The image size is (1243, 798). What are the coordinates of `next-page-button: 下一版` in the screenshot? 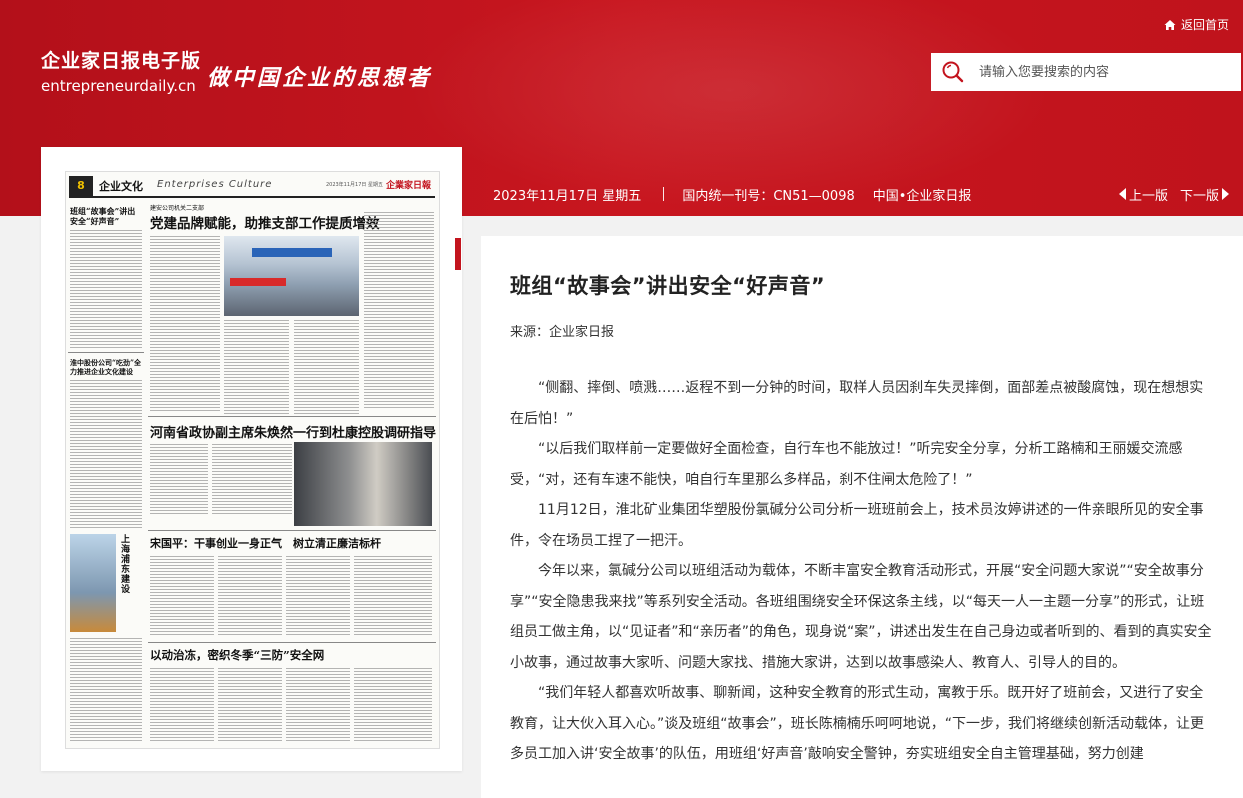 It's located at (1204, 194).